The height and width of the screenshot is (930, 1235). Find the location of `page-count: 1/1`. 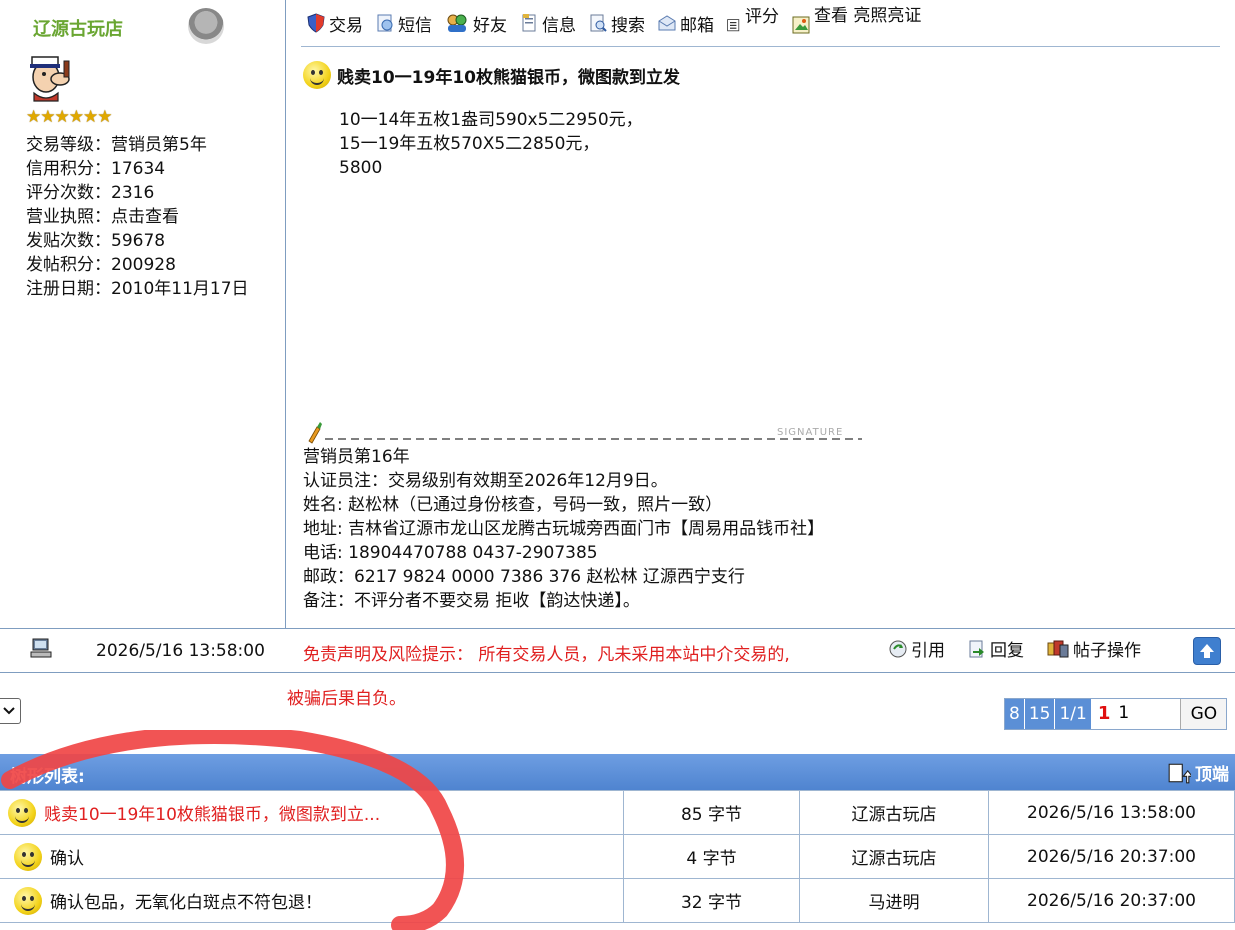

page-count: 1/1 is located at coordinates (1073, 714).